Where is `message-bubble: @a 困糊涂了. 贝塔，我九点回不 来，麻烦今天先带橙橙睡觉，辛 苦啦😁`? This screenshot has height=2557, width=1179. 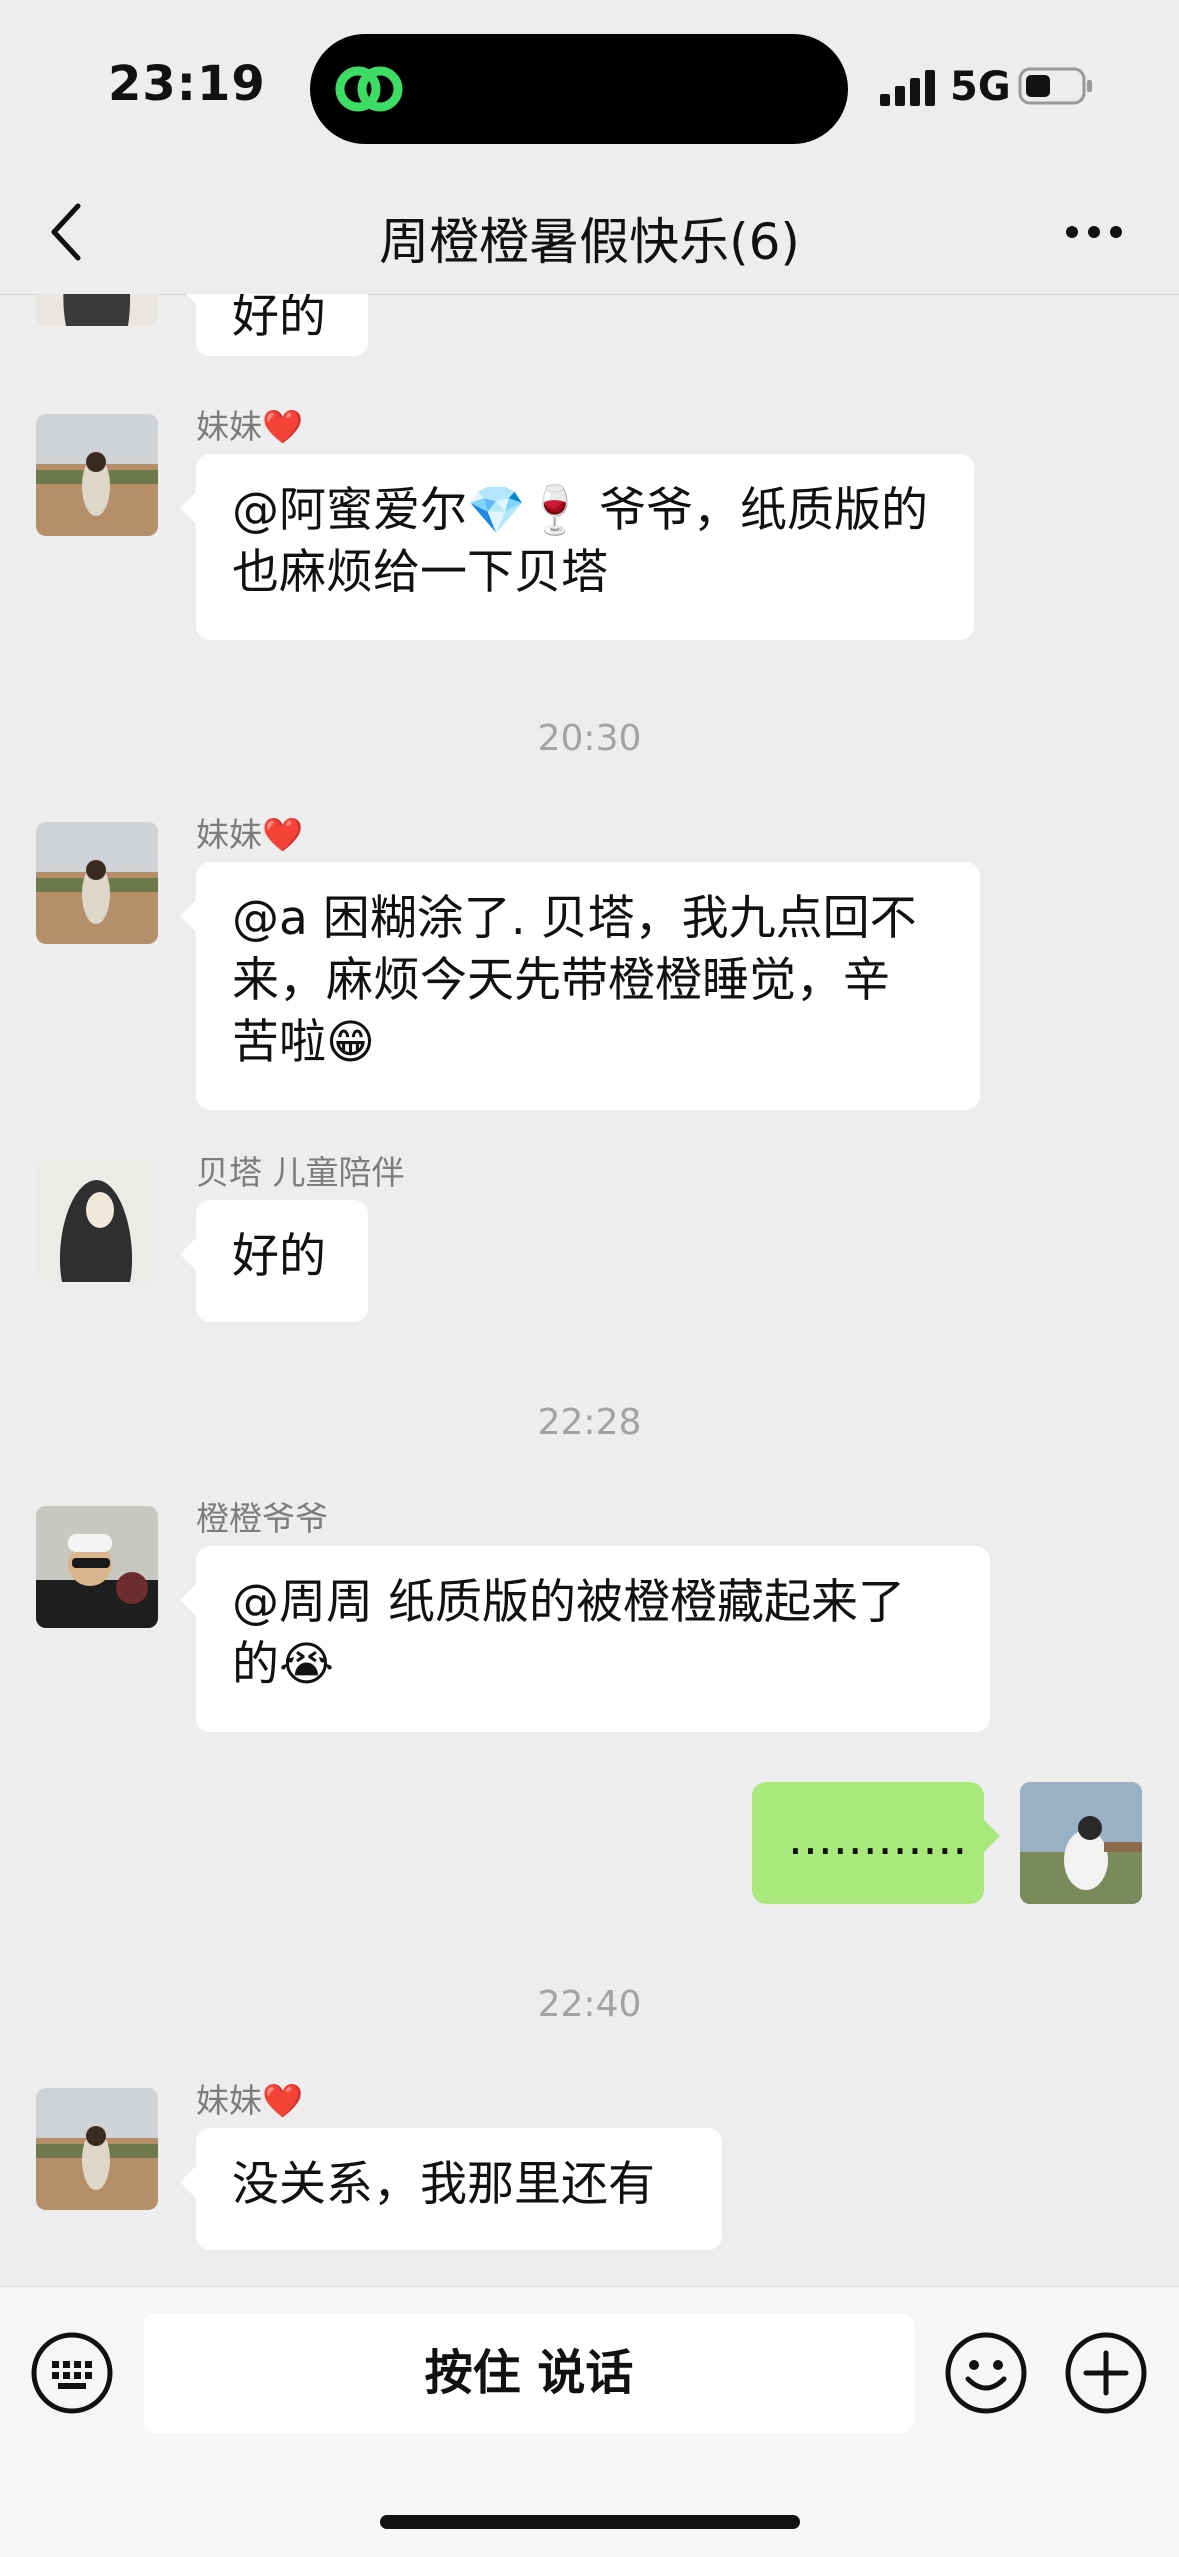 message-bubble: @a 困糊涂了. 贝塔，我九点回不 来，麻烦今天先带橙橙睡觉，辛 苦啦😁 is located at coordinates (580, 986).